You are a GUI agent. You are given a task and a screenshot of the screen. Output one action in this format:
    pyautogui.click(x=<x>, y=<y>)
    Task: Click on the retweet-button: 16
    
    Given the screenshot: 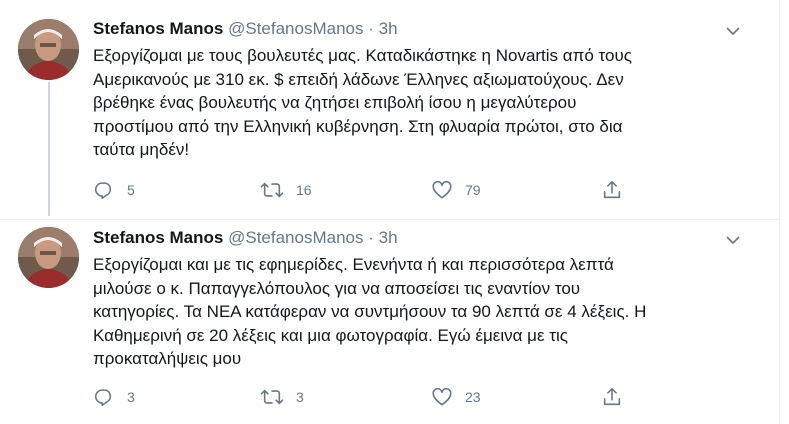 What is the action you would take?
    pyautogui.click(x=286, y=190)
    